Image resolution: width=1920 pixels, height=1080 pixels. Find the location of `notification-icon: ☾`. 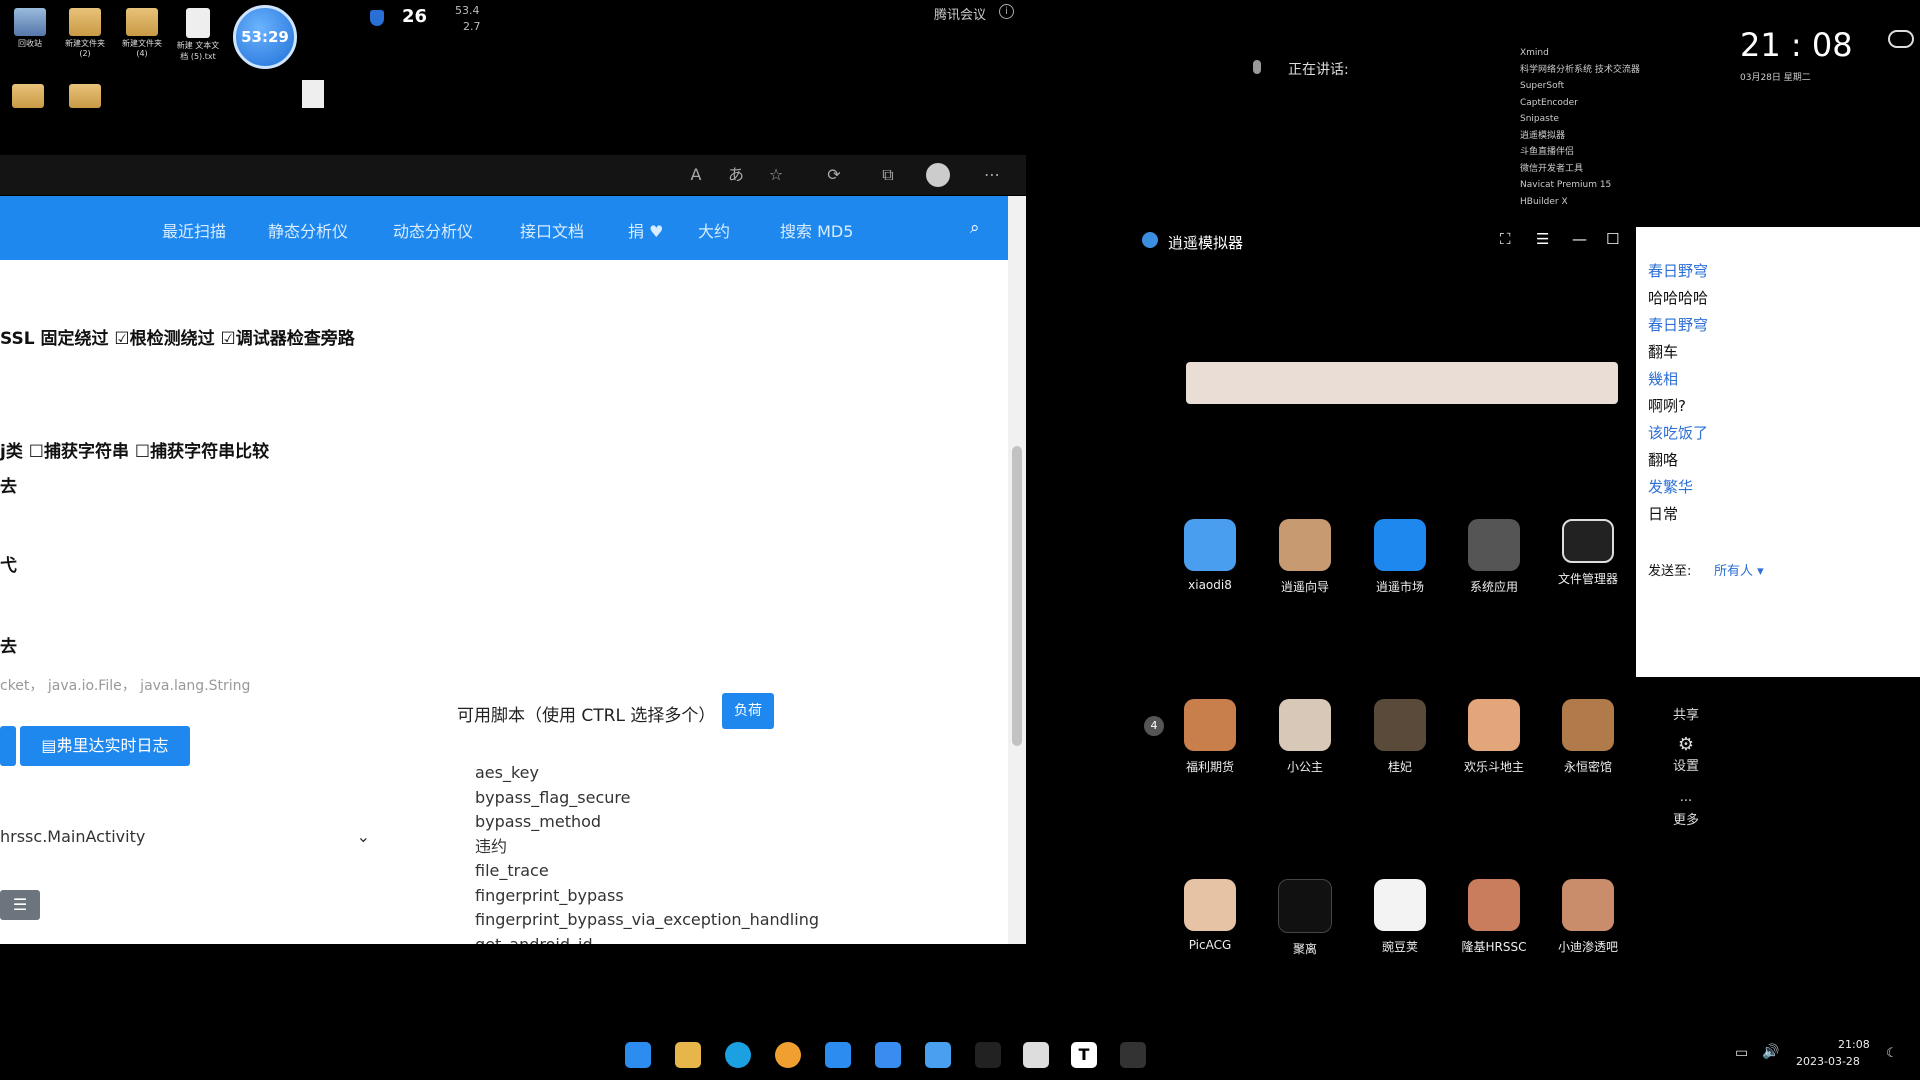

notification-icon: ☾ is located at coordinates (1892, 1053).